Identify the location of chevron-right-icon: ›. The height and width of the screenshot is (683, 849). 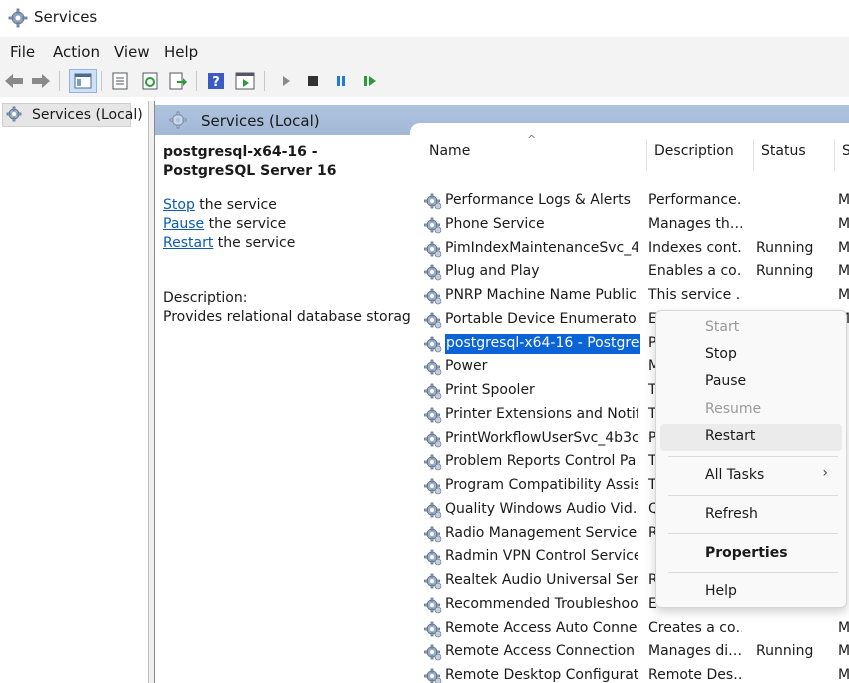
(825, 473).